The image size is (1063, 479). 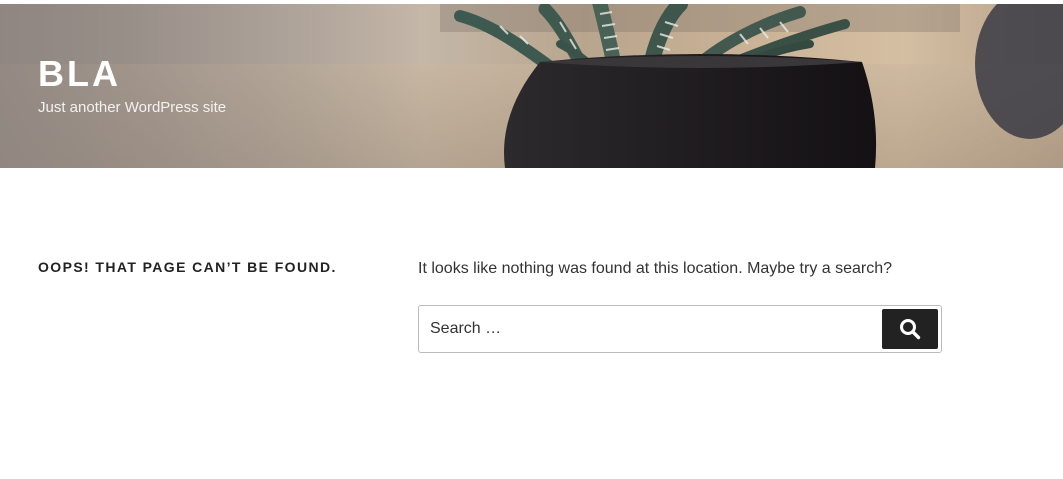 I want to click on site-branding: BLA Just another WordPress site, so click(x=132, y=86).